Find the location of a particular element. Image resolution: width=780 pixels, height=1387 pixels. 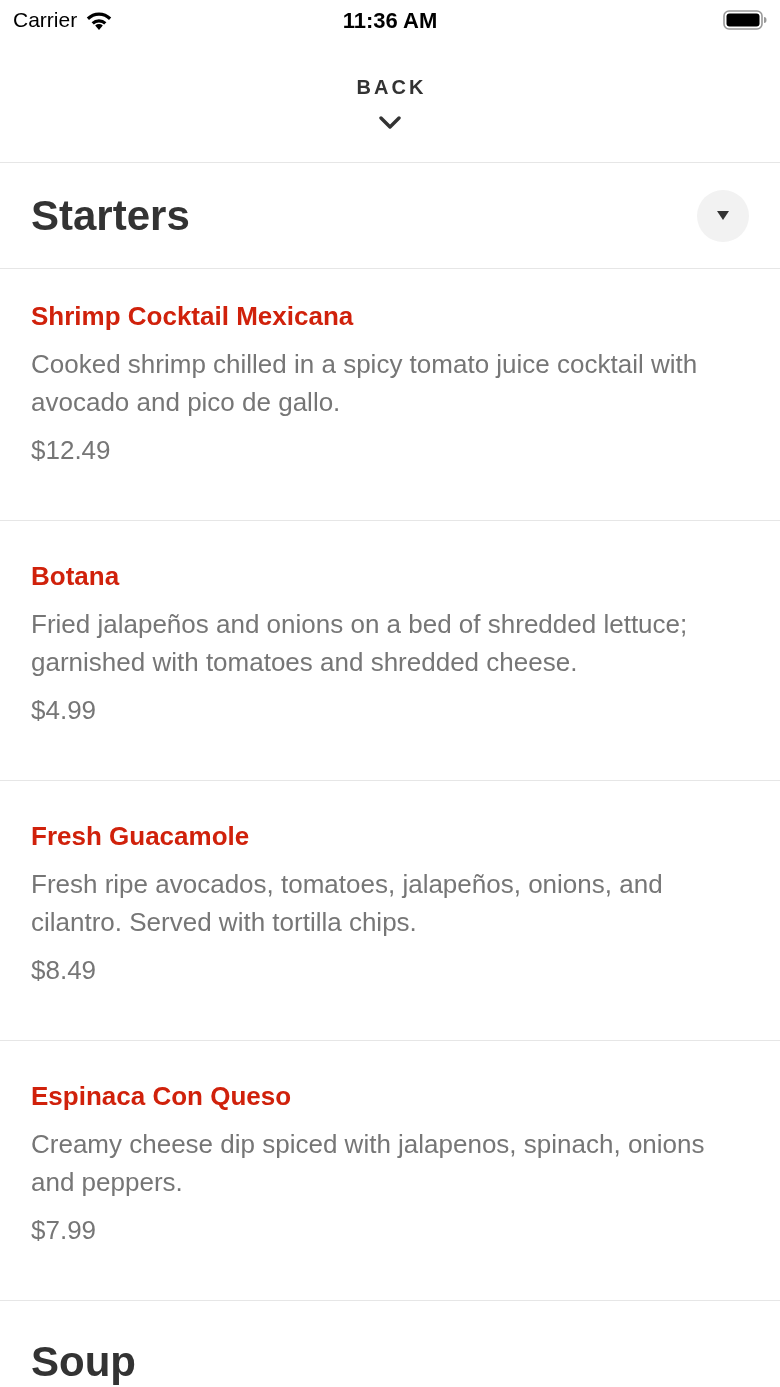

dish-name: Botana is located at coordinates (76, 576).